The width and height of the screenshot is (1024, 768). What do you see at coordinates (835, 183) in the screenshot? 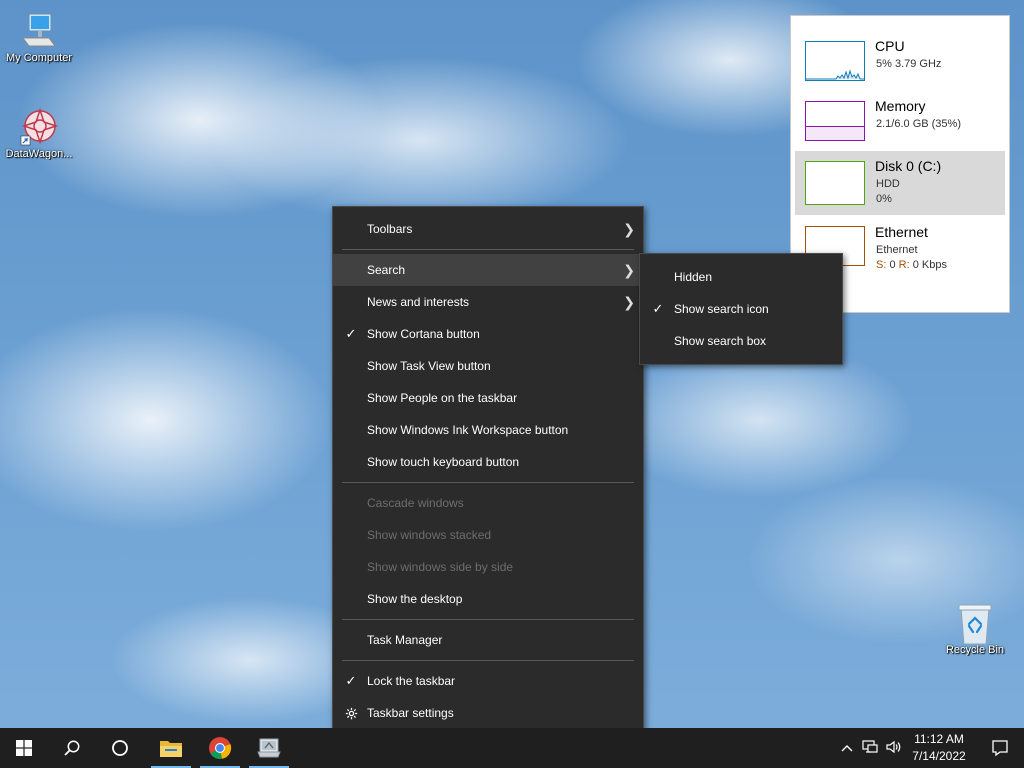
I see `disk-graph` at bounding box center [835, 183].